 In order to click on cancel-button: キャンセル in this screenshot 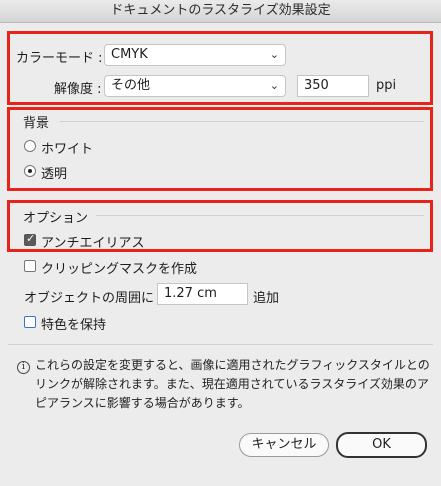, I will do `click(284, 445)`.